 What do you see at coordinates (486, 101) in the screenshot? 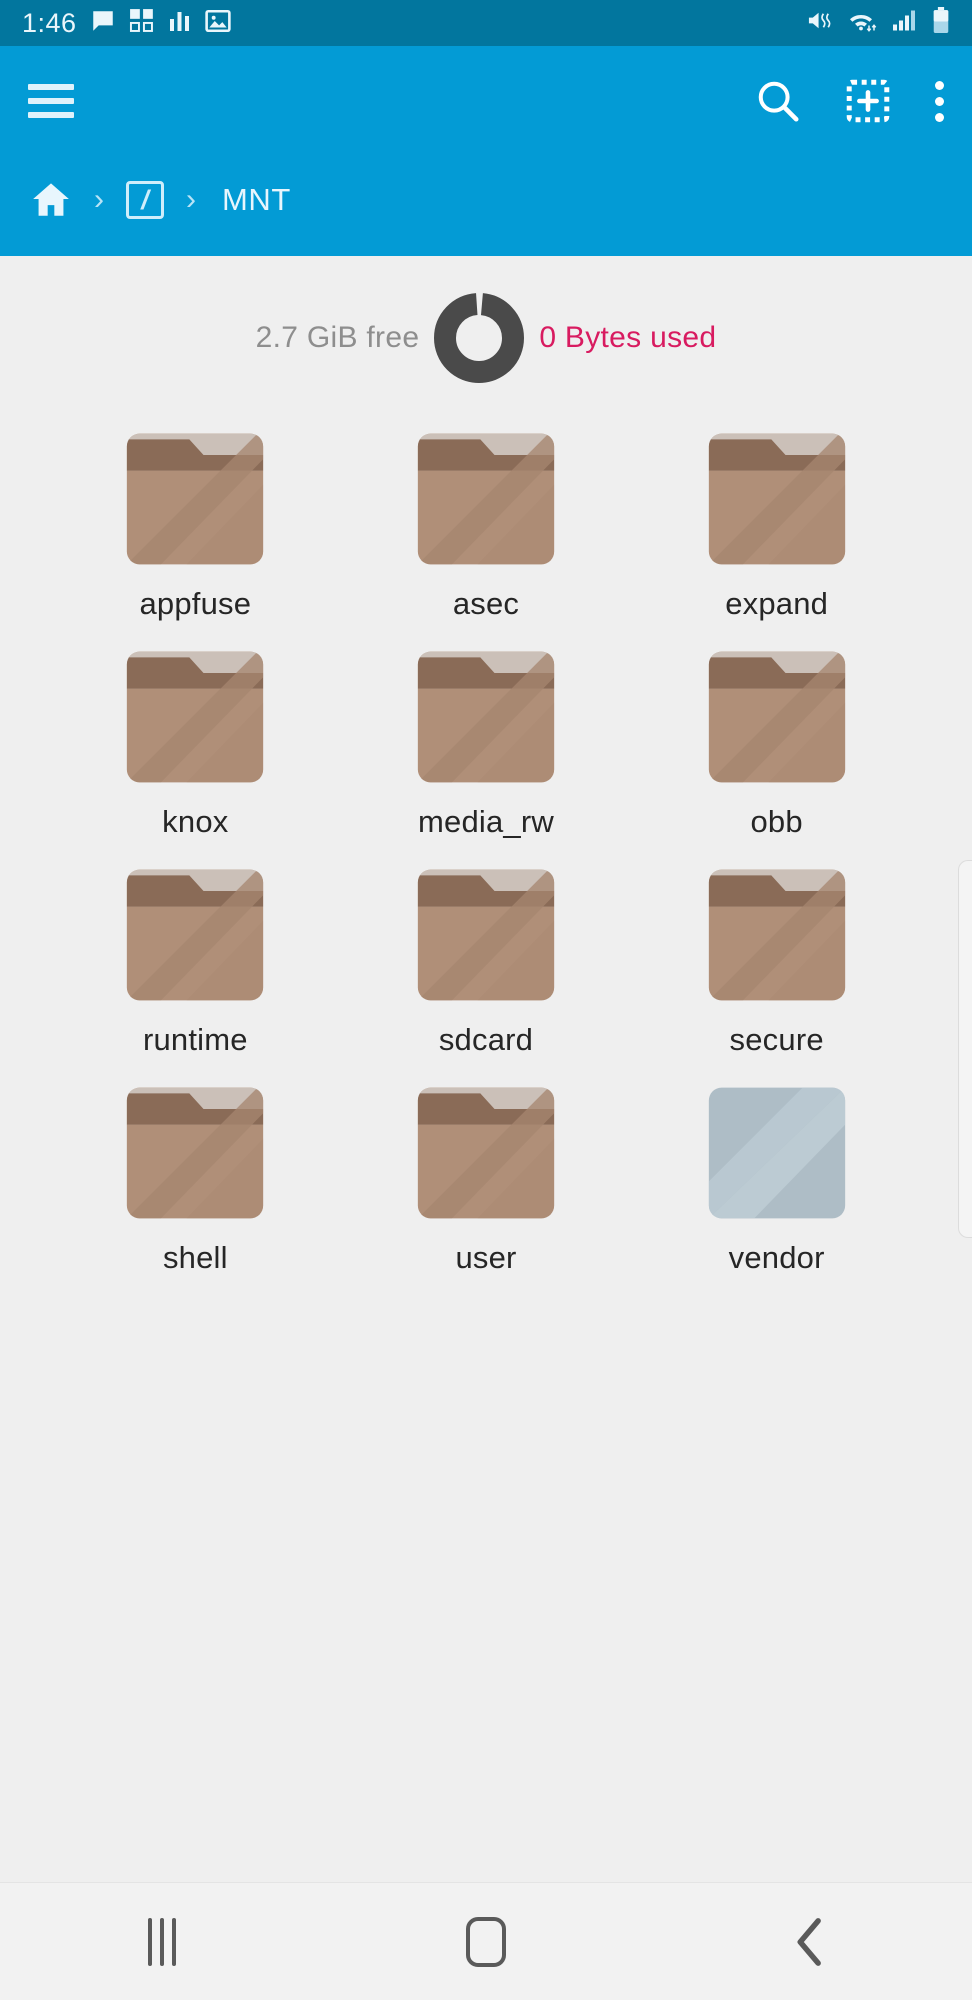
I see `app-bar-top-row` at bounding box center [486, 101].